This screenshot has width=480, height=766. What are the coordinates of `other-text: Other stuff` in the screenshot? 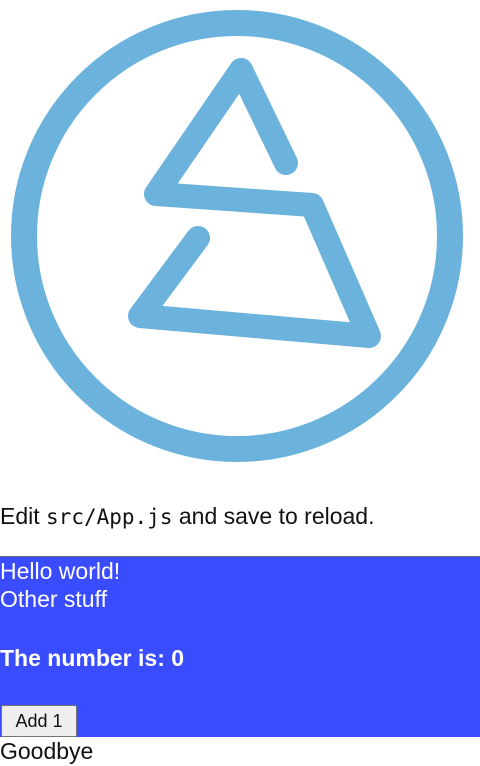 It's located at (53, 599).